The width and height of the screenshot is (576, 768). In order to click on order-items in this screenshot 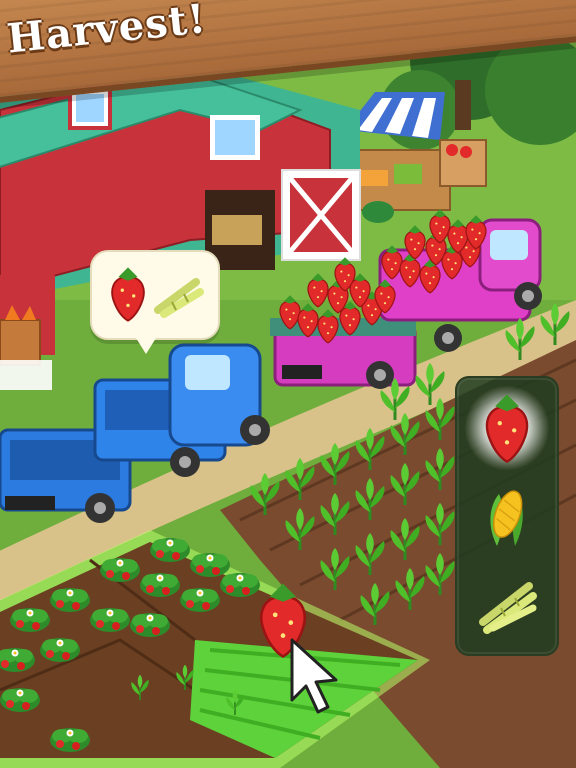, I will do `click(157, 294)`.